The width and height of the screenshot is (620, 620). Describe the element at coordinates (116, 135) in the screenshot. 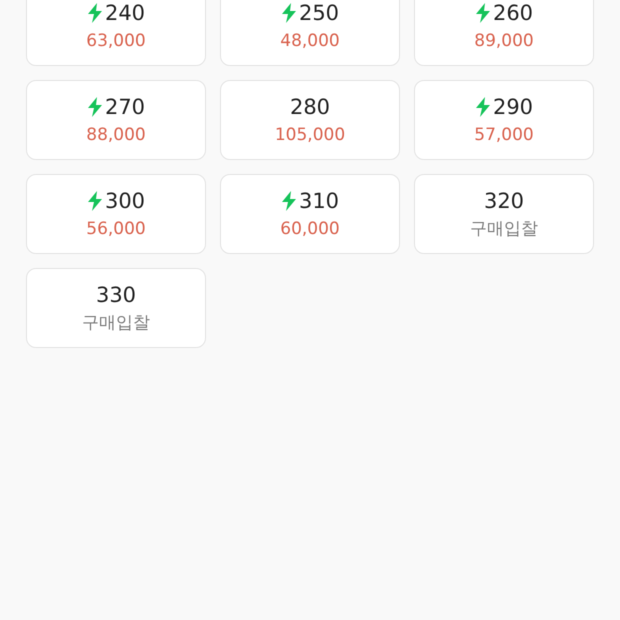

I see `price-label: 88,000` at that location.